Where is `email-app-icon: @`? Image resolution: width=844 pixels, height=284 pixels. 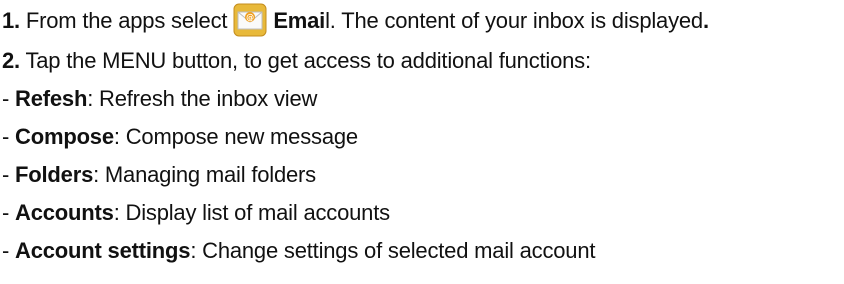 email-app-icon: @ is located at coordinates (250, 20).